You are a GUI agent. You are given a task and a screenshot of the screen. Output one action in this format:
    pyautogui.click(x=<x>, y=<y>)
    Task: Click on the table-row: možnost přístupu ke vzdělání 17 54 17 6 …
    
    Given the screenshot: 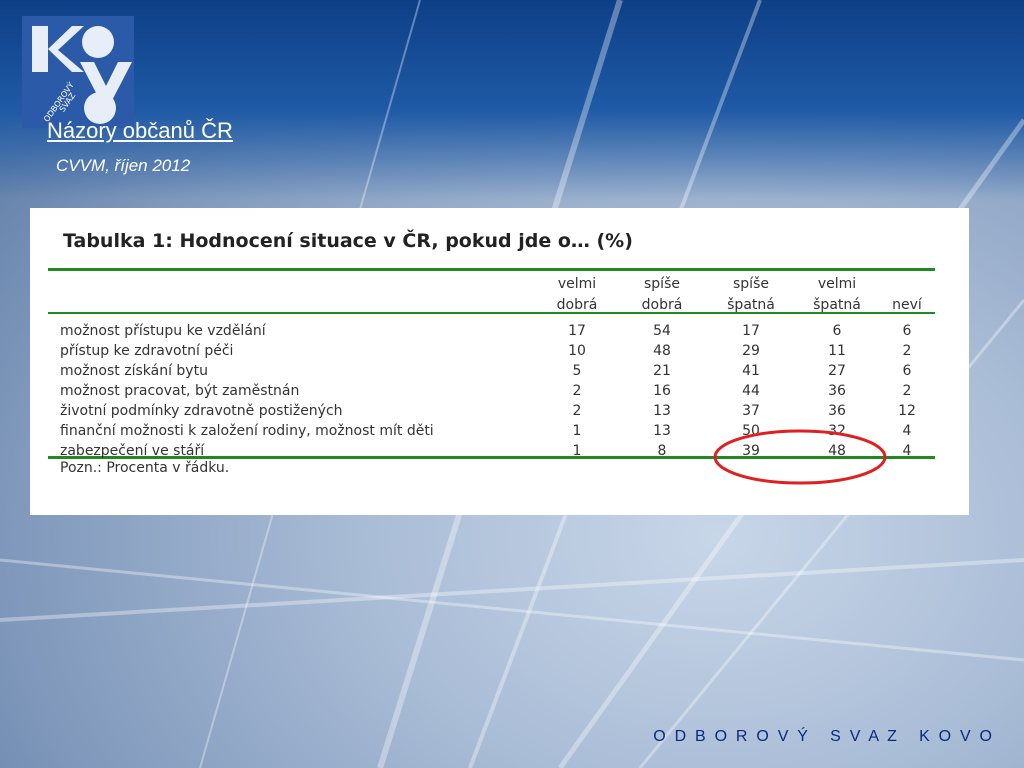 What is the action you would take?
    pyautogui.click(x=491, y=331)
    